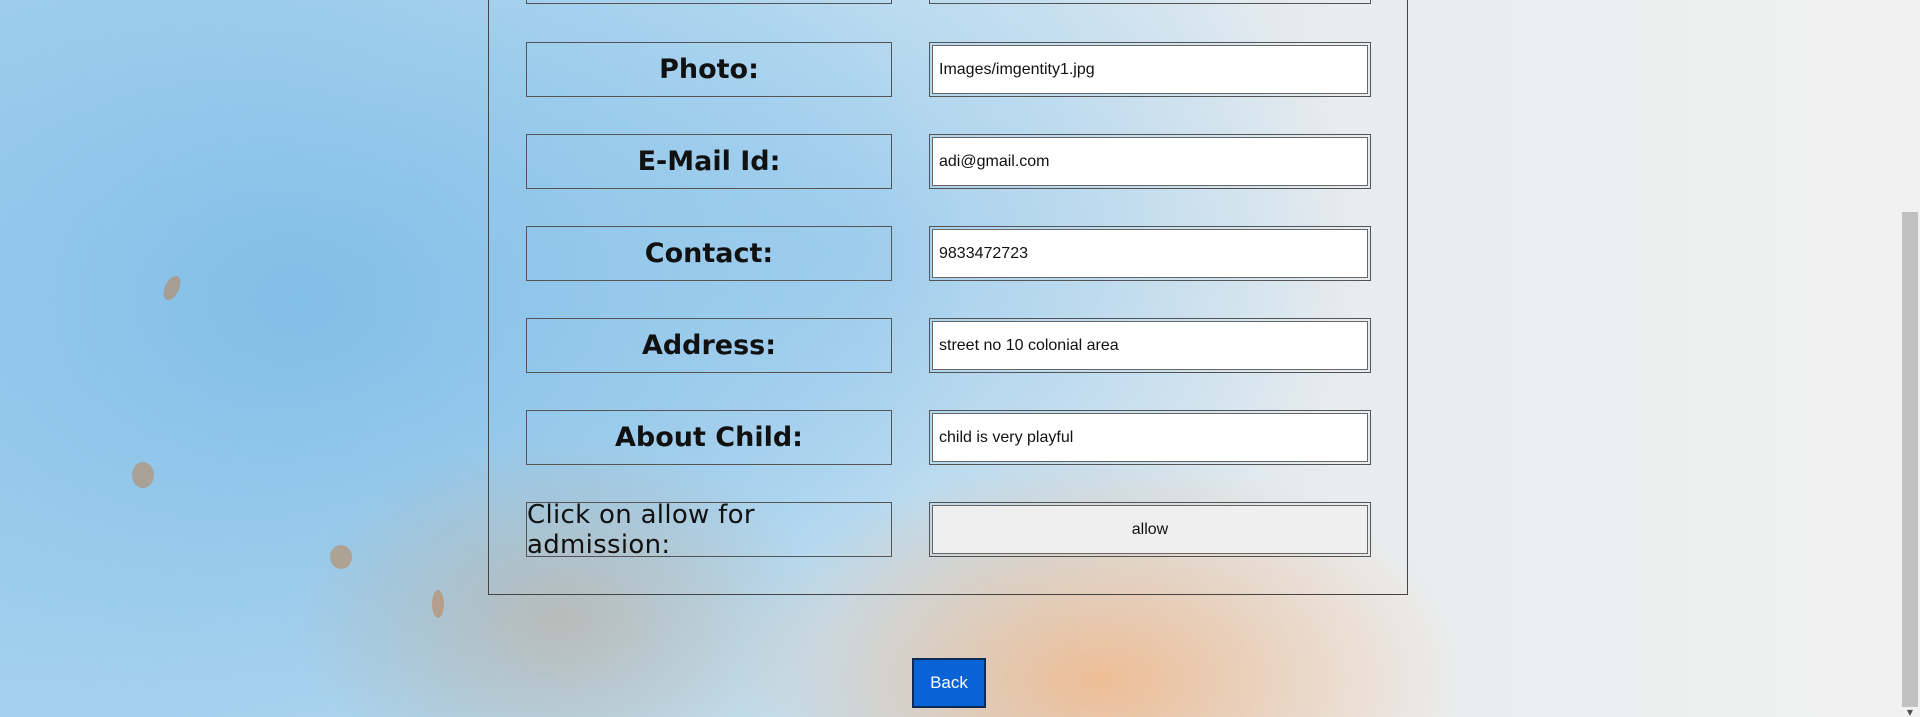 This screenshot has width=1920, height=717. I want to click on scroll-down-arrow-icon: ▼, so click(1910, 712).